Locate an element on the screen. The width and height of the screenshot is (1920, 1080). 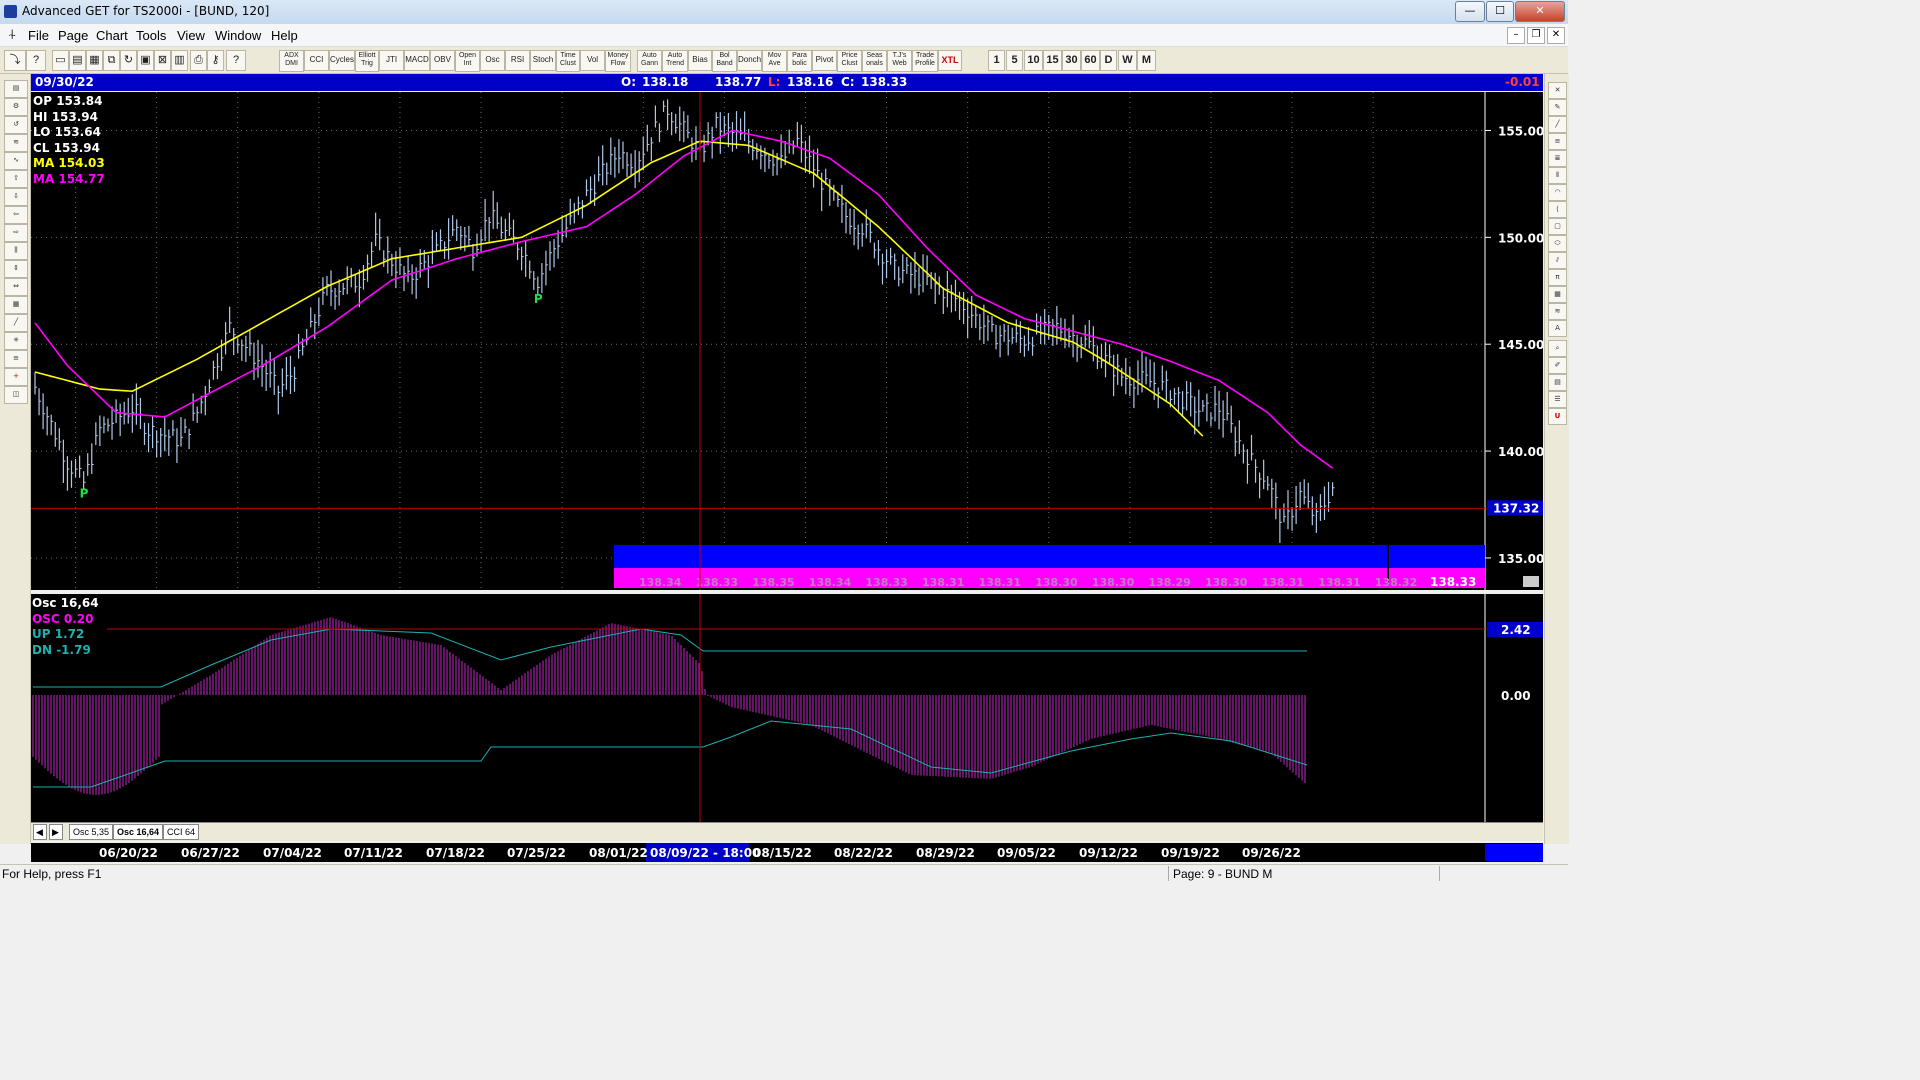
study-xtl-button: XTL is located at coordinates (950, 60).